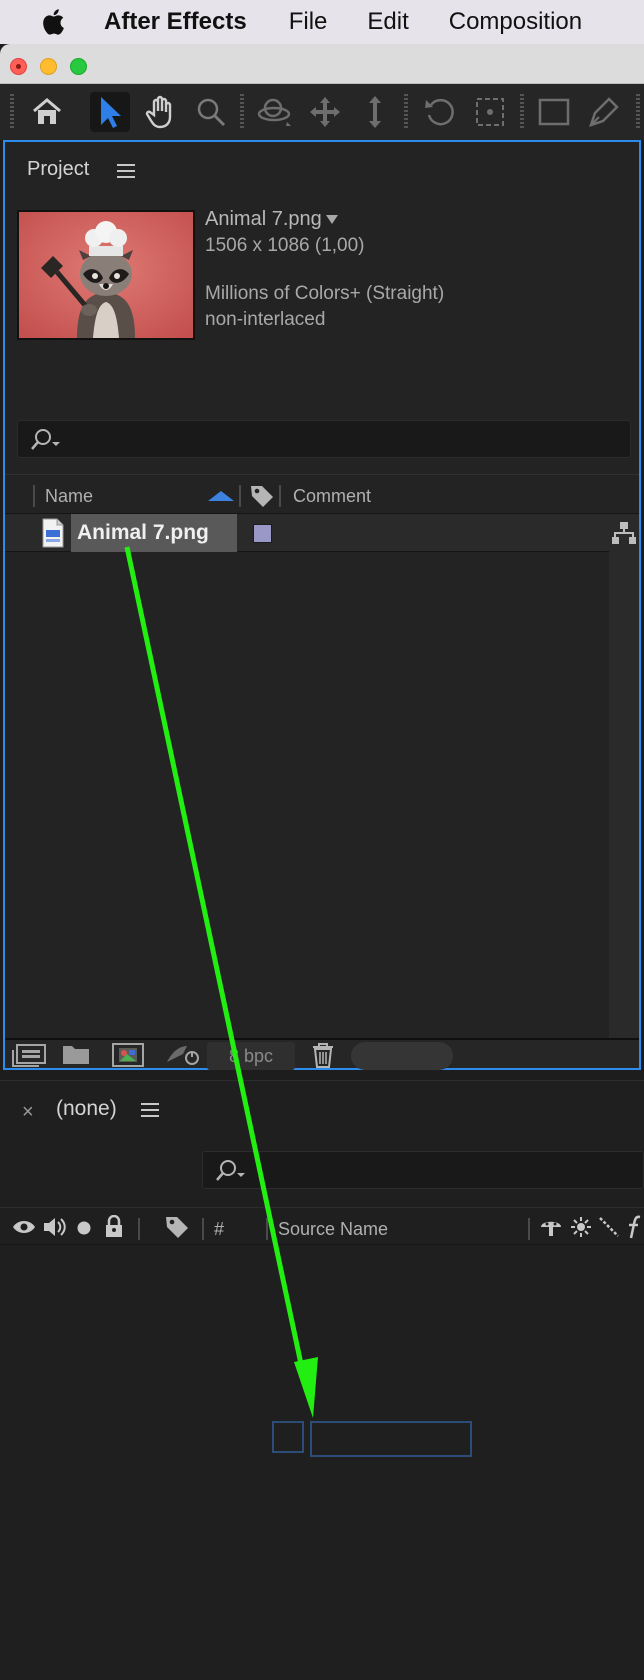 This screenshot has width=644, height=1680. I want to click on new-composition-icon, so click(128, 1055).